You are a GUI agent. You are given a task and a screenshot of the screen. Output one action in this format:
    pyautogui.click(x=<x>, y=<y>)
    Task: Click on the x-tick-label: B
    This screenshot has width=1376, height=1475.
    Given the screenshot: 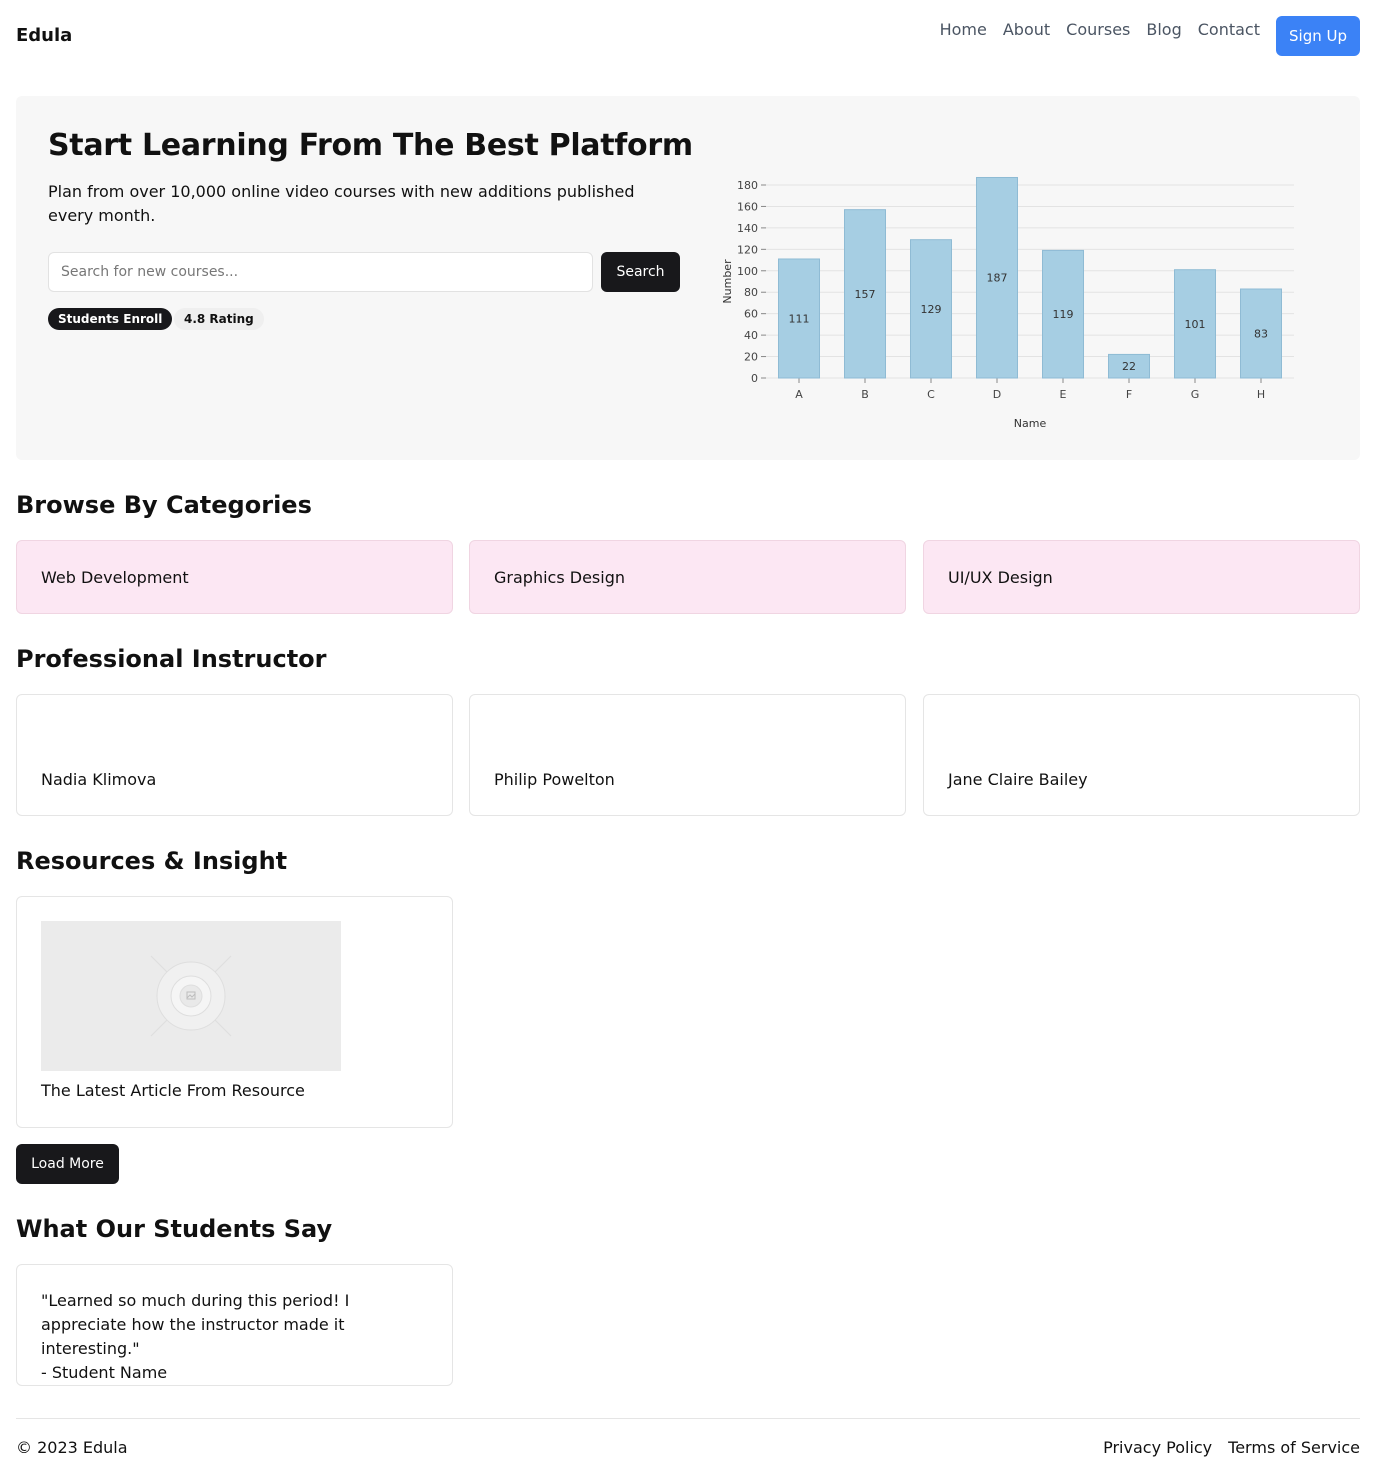 What is the action you would take?
    pyautogui.click(x=865, y=394)
    